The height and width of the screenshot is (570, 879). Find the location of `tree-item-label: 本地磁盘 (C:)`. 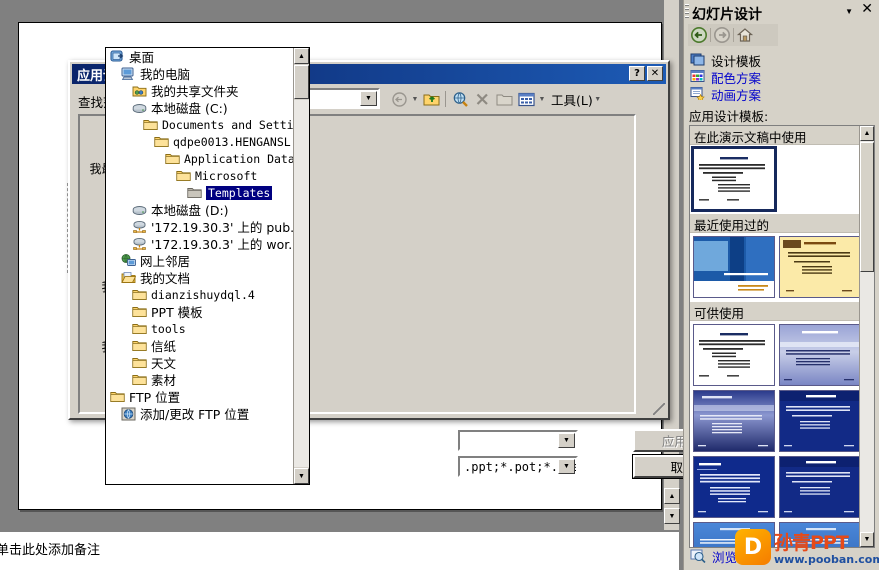

tree-item-label: 本地磁盘 (C:) is located at coordinates (189, 108).